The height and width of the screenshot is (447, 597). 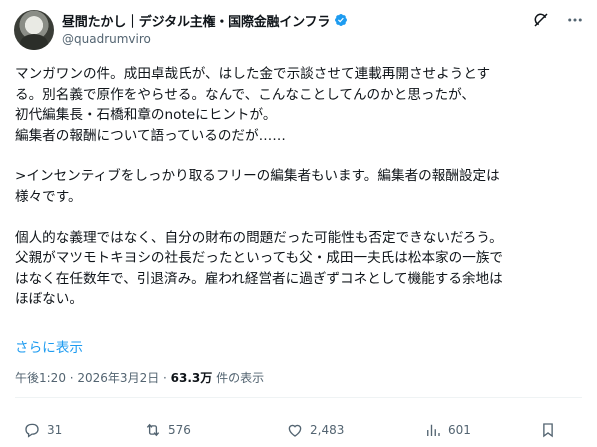 I want to click on post-line: はなく在任数年で、引退済み。雇われ経営者に過ぎずコネとして機能する余地は, so click(x=259, y=278).